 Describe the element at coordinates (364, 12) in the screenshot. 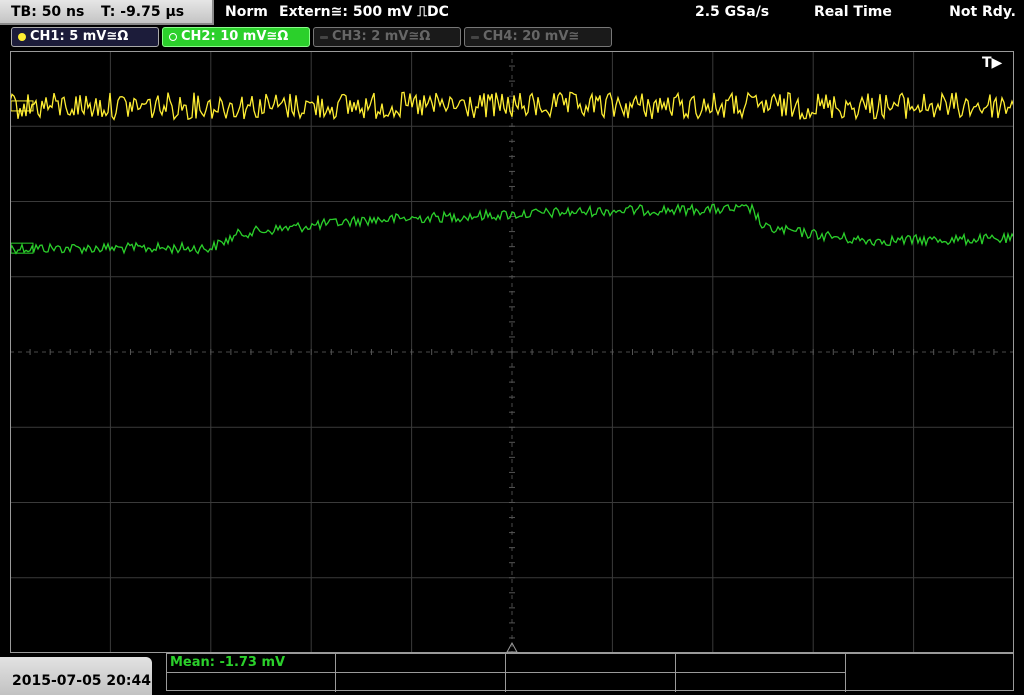

I see `trigger-source: Extern≅: 500 mV ⎍DC` at that location.